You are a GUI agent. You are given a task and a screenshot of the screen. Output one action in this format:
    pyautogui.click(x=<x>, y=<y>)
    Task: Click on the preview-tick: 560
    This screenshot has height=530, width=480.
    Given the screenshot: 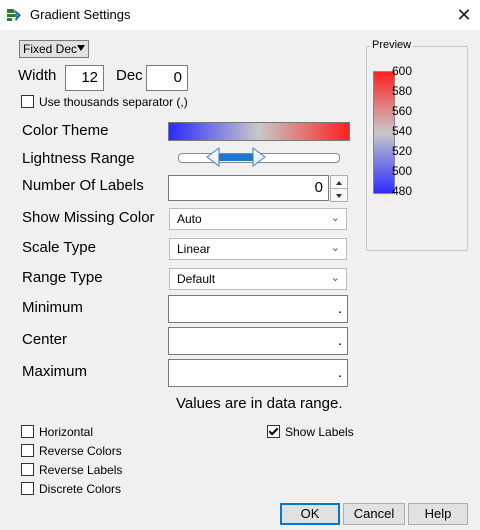 What is the action you would take?
    pyautogui.click(x=402, y=111)
    